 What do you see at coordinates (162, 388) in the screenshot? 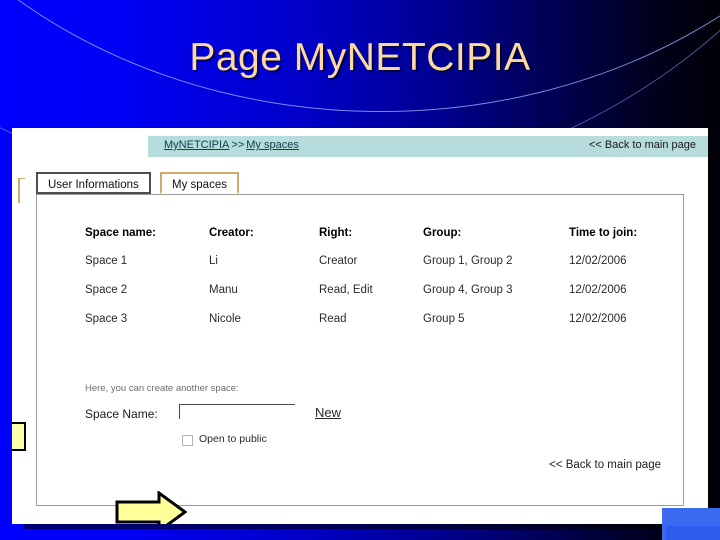
I see `create-space-hint: Here, you can create another space:` at bounding box center [162, 388].